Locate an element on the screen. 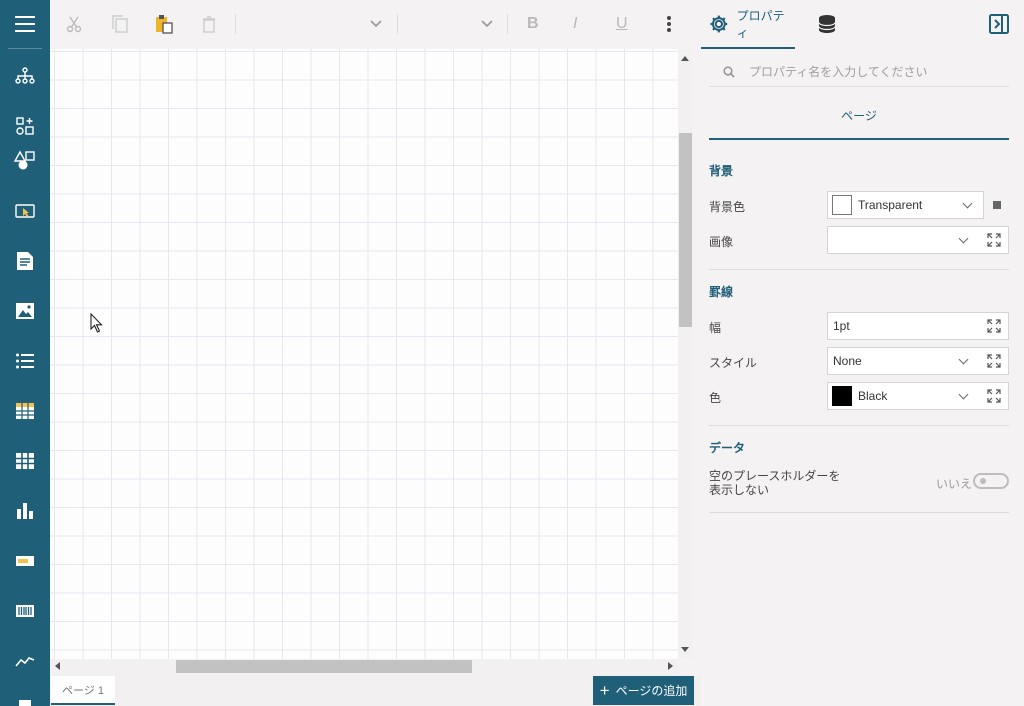 This screenshot has width=1024, height=706. border-style-label: スタイル is located at coordinates (733, 363).